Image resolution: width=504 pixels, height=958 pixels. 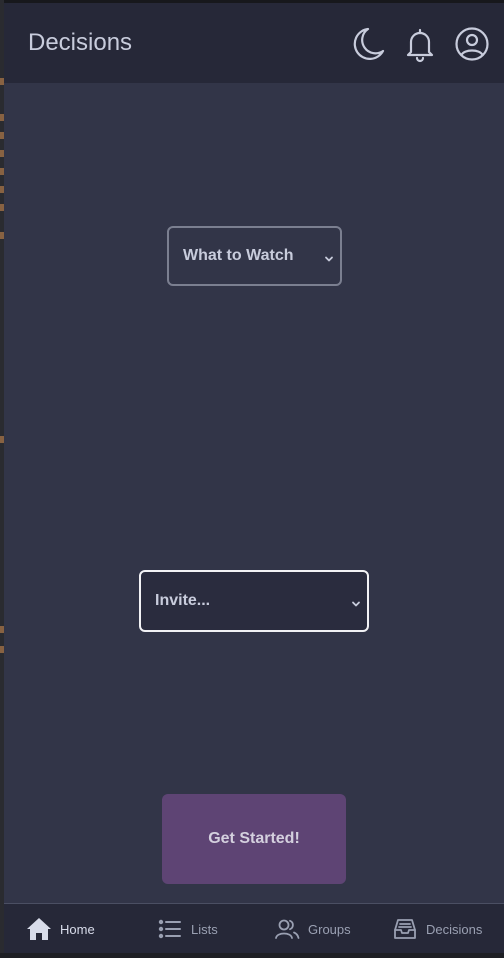 I want to click on tab-decisions: Decisions, so click(x=437, y=928).